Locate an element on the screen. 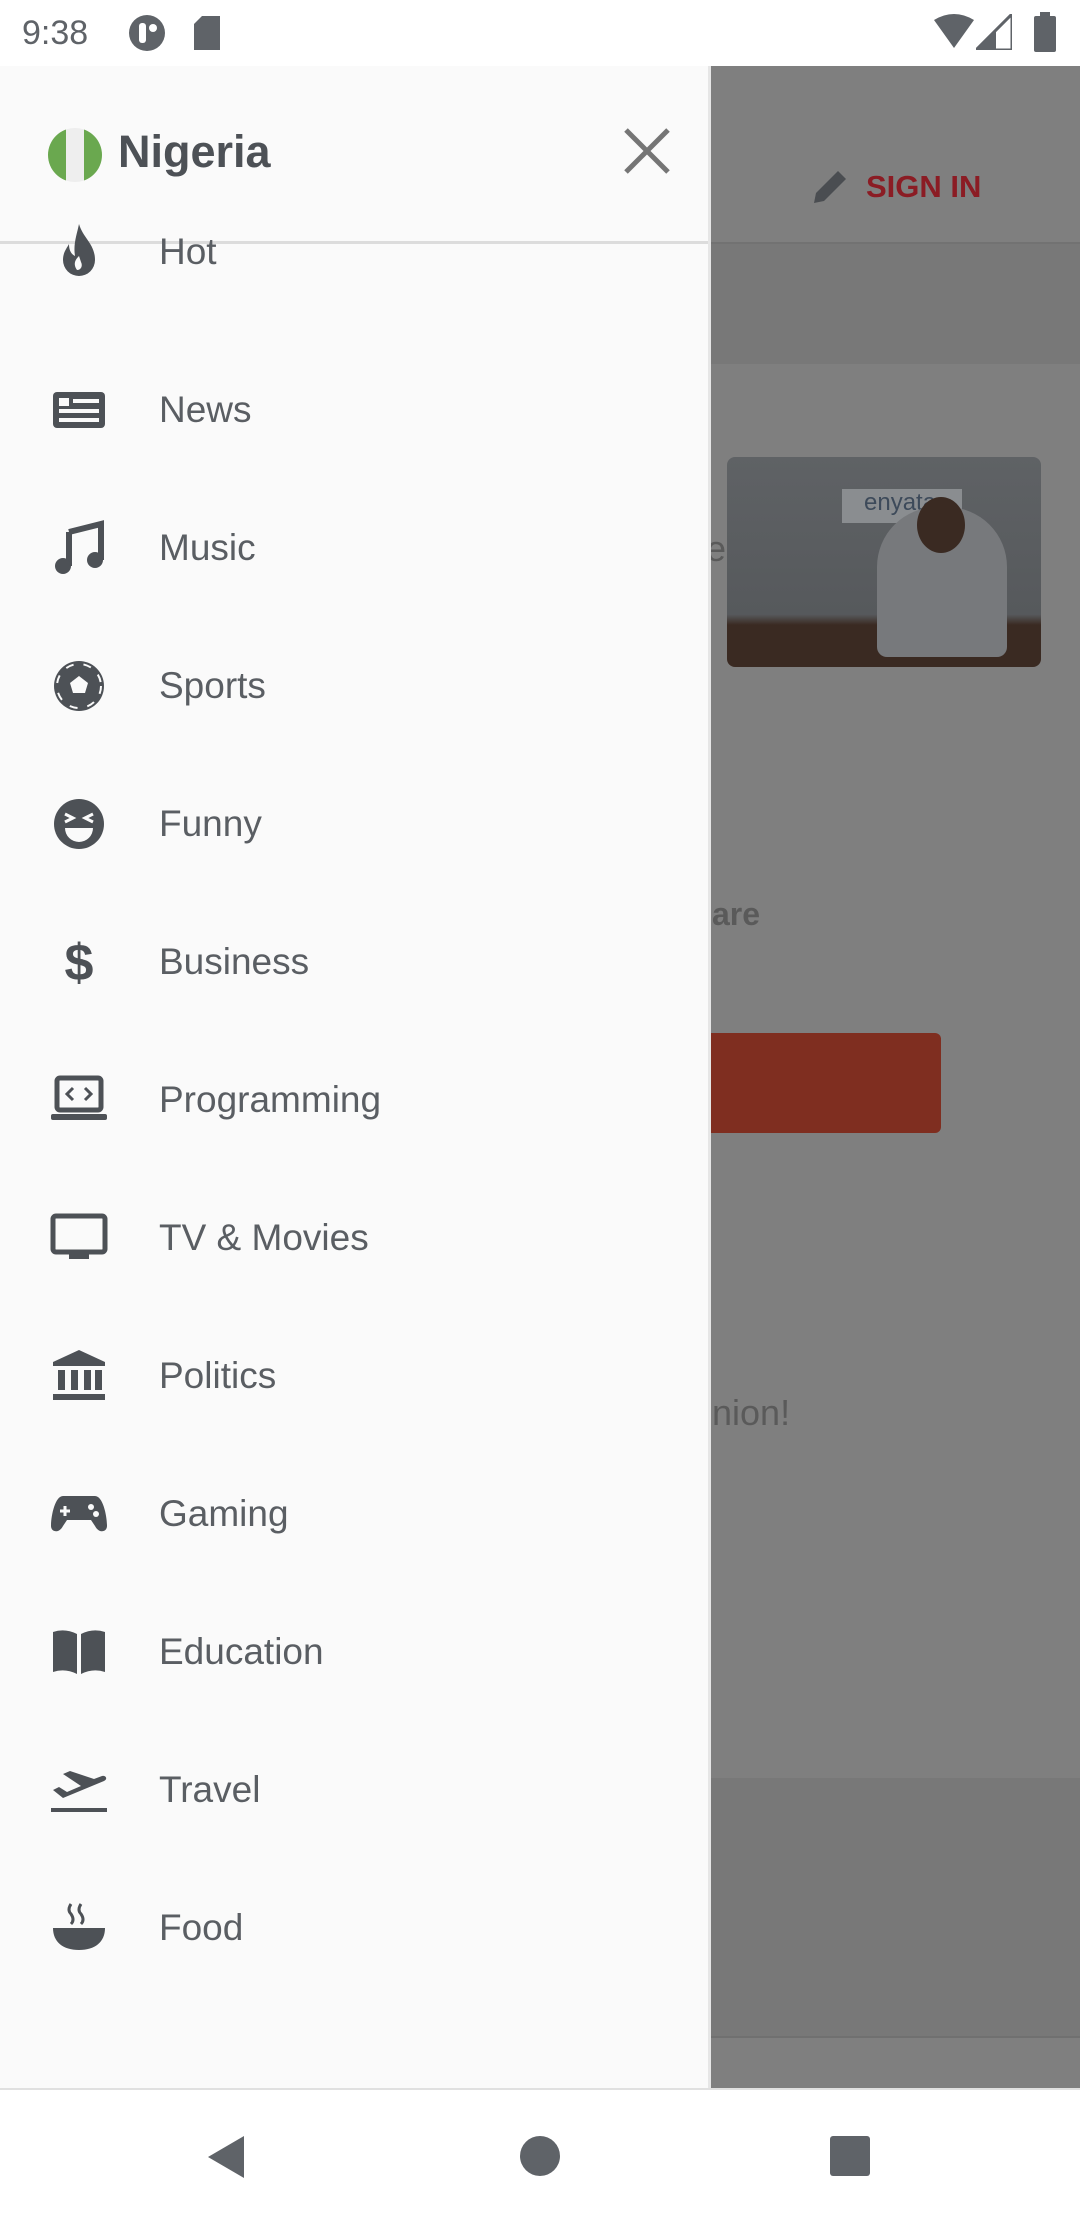 This screenshot has height=2220, width=1080. system-nav-bar is located at coordinates (540, 2154).